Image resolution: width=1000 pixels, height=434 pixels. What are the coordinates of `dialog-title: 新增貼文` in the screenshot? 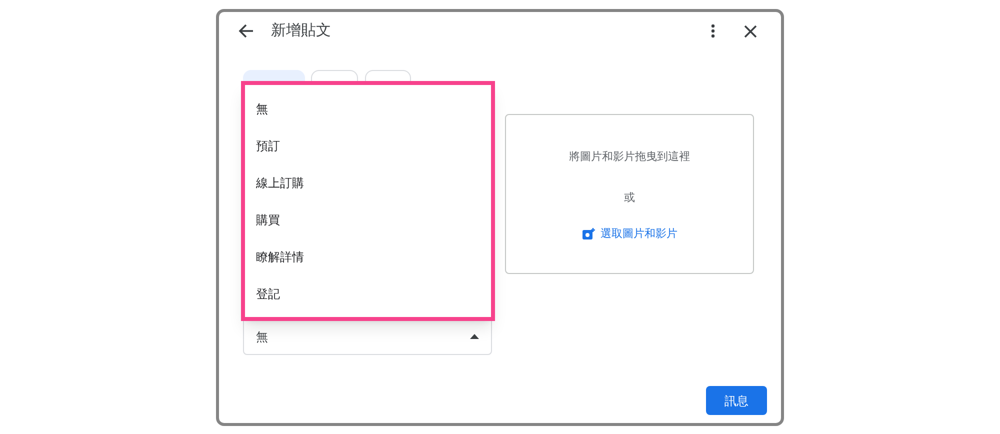 It's located at (301, 31).